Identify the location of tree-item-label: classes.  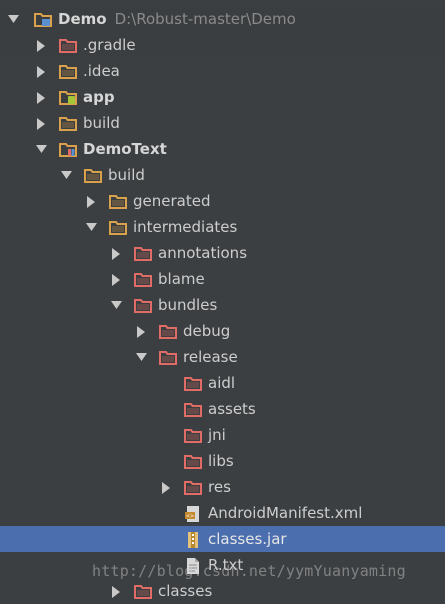
(185, 591).